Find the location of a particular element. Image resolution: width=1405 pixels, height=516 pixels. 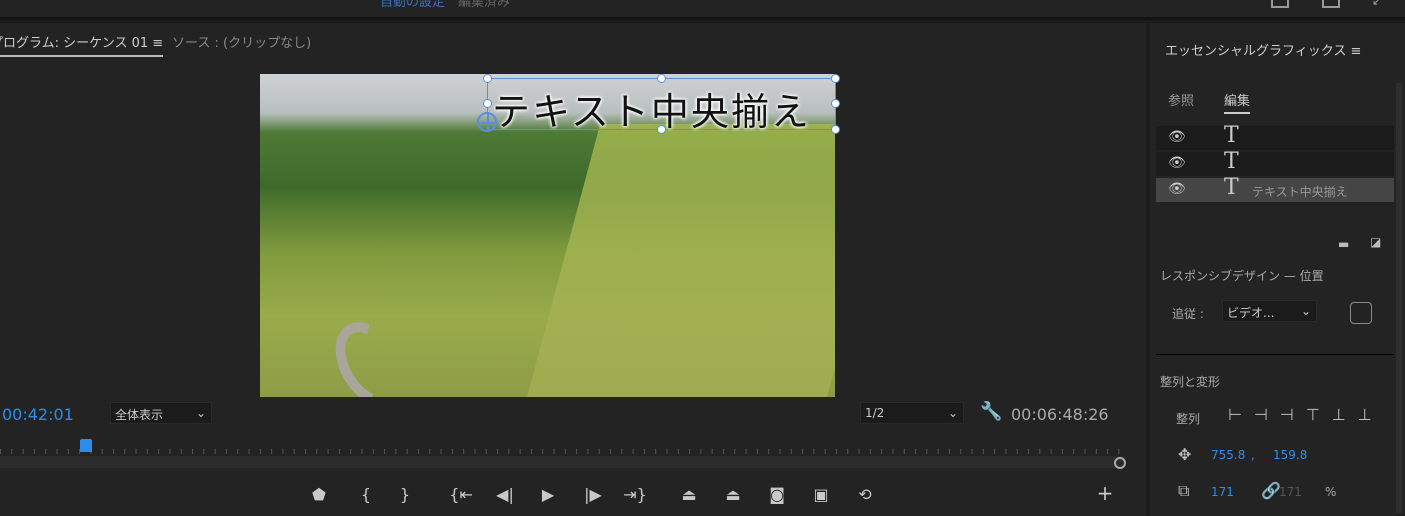

align-label: 整列 is located at coordinates (1188, 419).